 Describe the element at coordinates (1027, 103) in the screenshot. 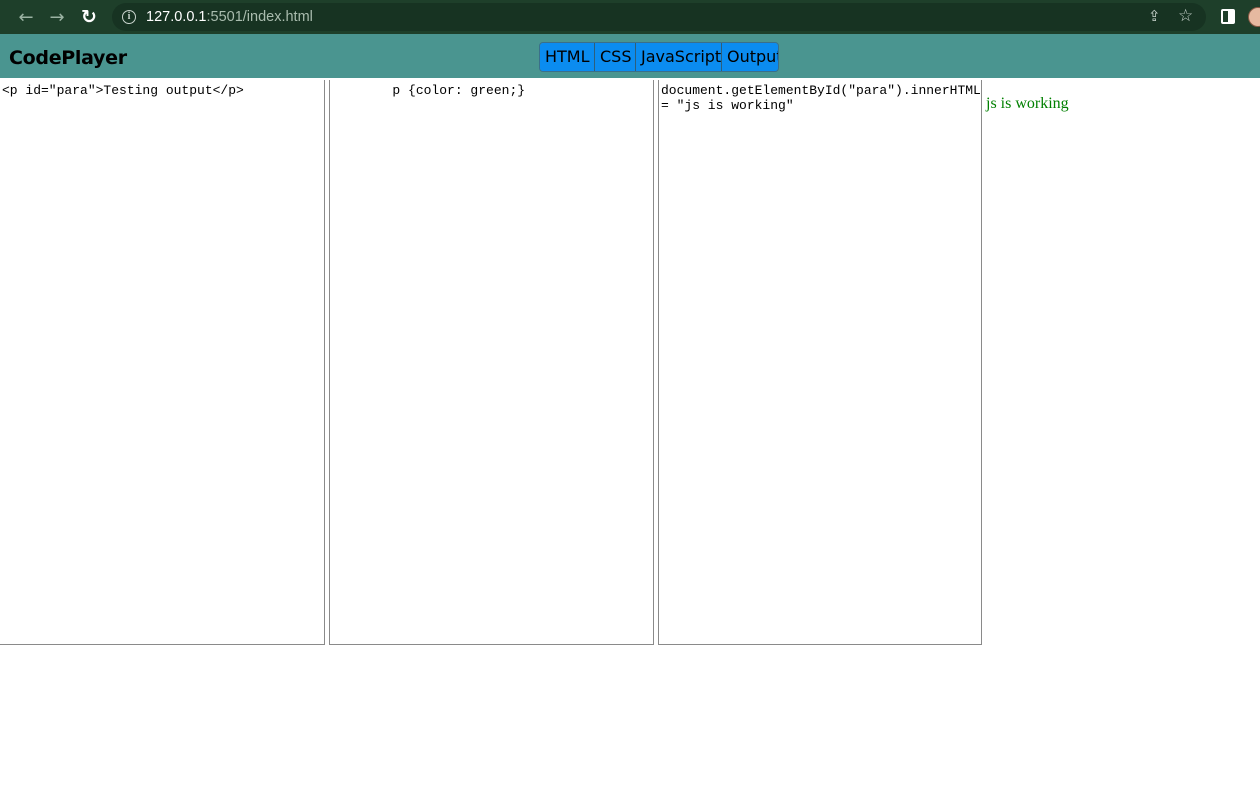

I see `output-paragraph: js is working` at that location.